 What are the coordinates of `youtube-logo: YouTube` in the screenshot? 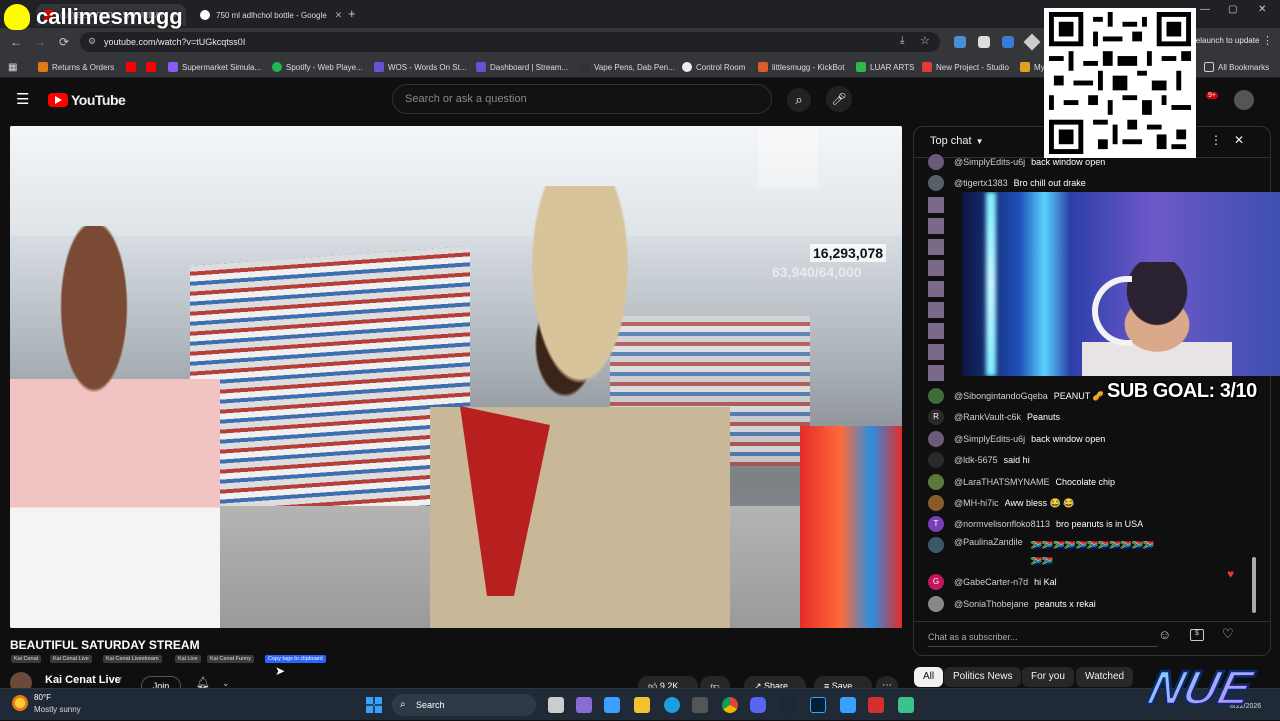 It's located at (87, 100).